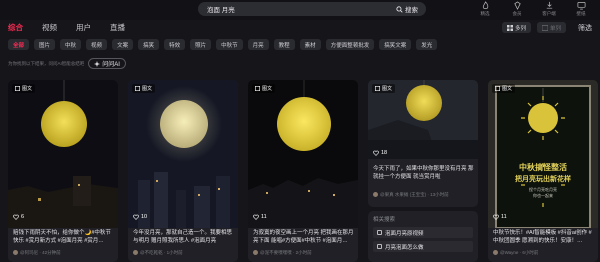 This screenshot has height=262, width=600. I want to click on card-meta: @不吃乾乾 · 1小时前, so click(158, 253).